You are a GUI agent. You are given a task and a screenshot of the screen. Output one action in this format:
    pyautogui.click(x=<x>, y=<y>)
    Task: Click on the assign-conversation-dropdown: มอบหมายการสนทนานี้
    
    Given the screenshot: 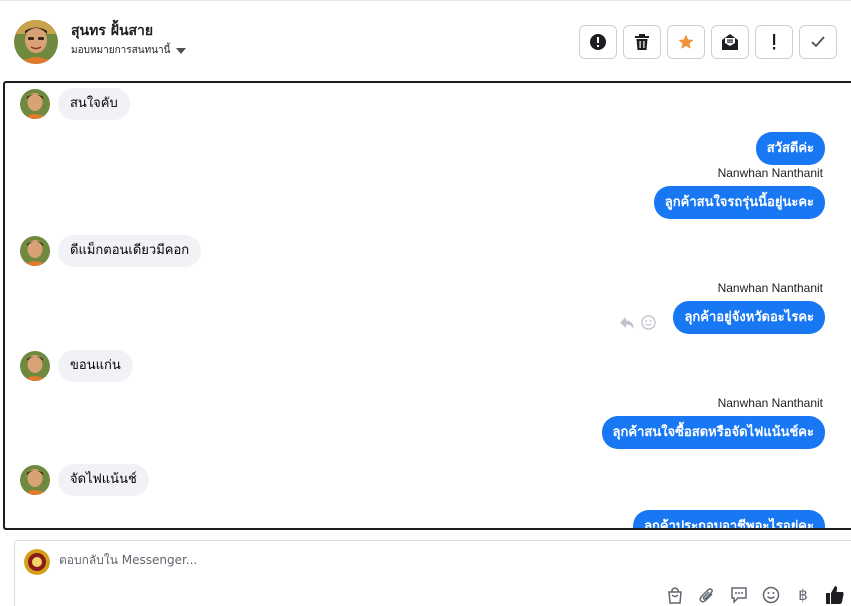 What is the action you would take?
    pyautogui.click(x=129, y=50)
    